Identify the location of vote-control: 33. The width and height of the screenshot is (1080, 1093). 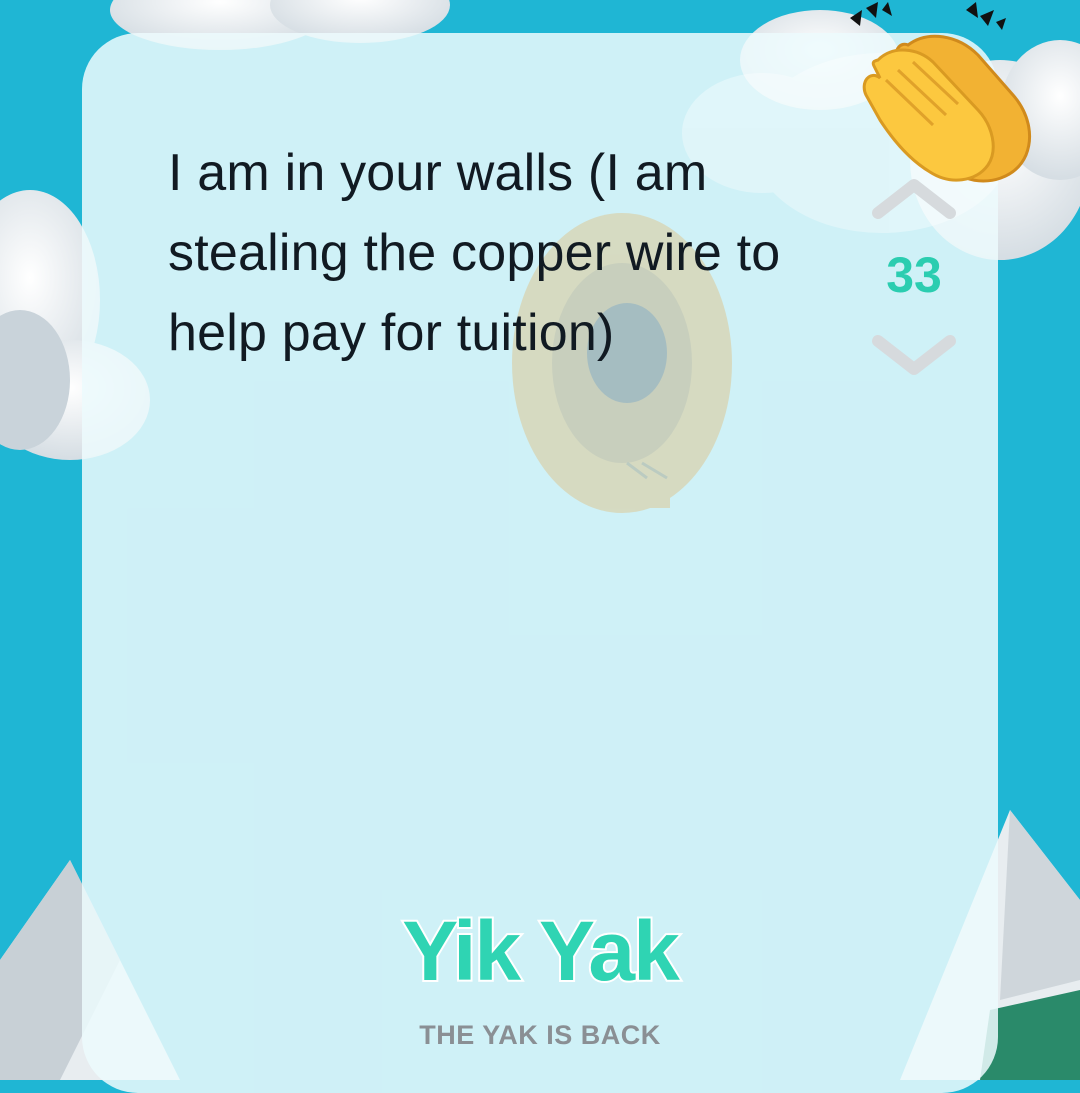
(914, 278).